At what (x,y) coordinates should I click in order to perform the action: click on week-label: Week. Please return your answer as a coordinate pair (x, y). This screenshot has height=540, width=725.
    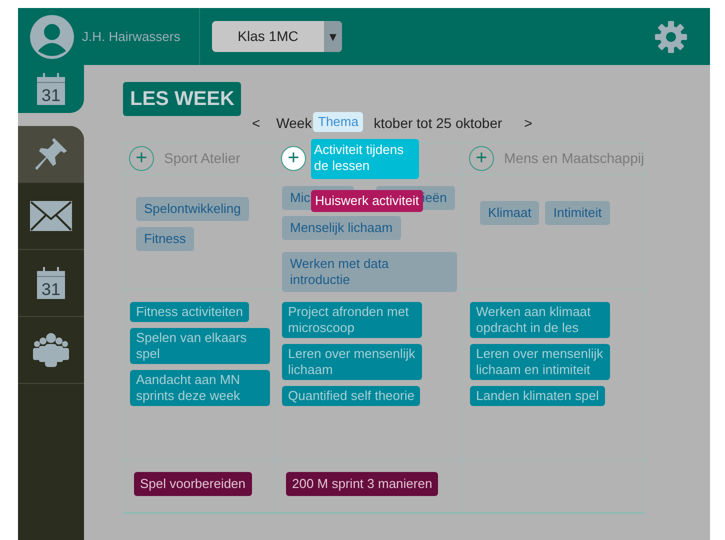
    Looking at the image, I should click on (294, 123).